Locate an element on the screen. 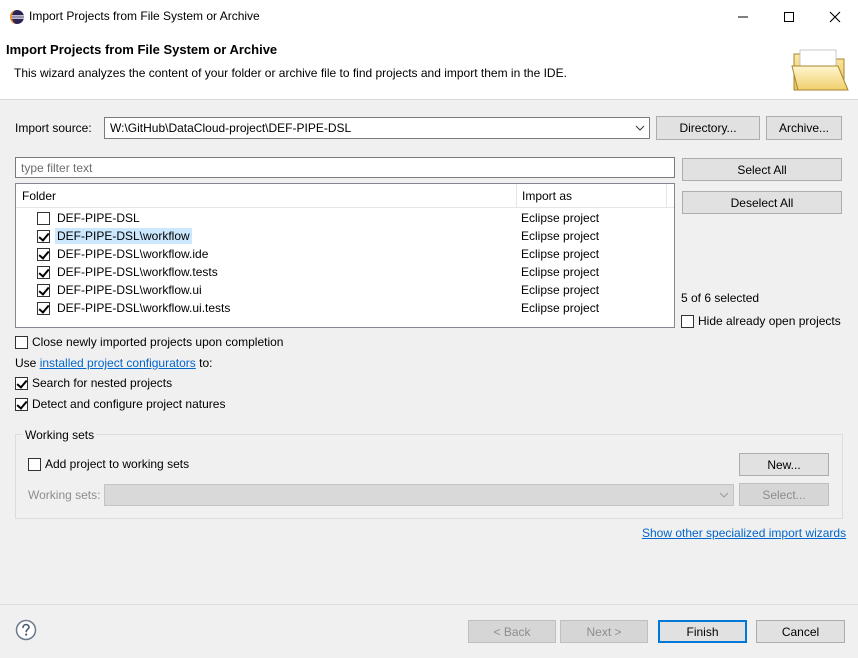  column-folder: Folder is located at coordinates (39, 196).